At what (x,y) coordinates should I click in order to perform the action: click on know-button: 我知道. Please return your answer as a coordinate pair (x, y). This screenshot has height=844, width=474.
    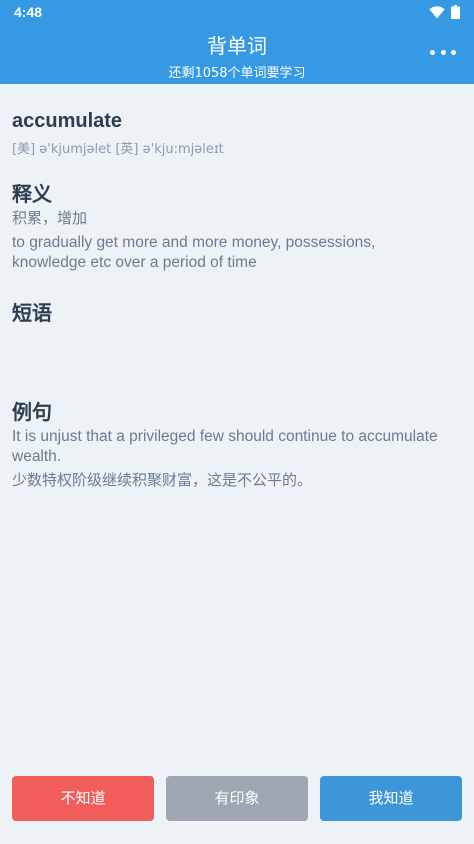
    Looking at the image, I should click on (391, 798).